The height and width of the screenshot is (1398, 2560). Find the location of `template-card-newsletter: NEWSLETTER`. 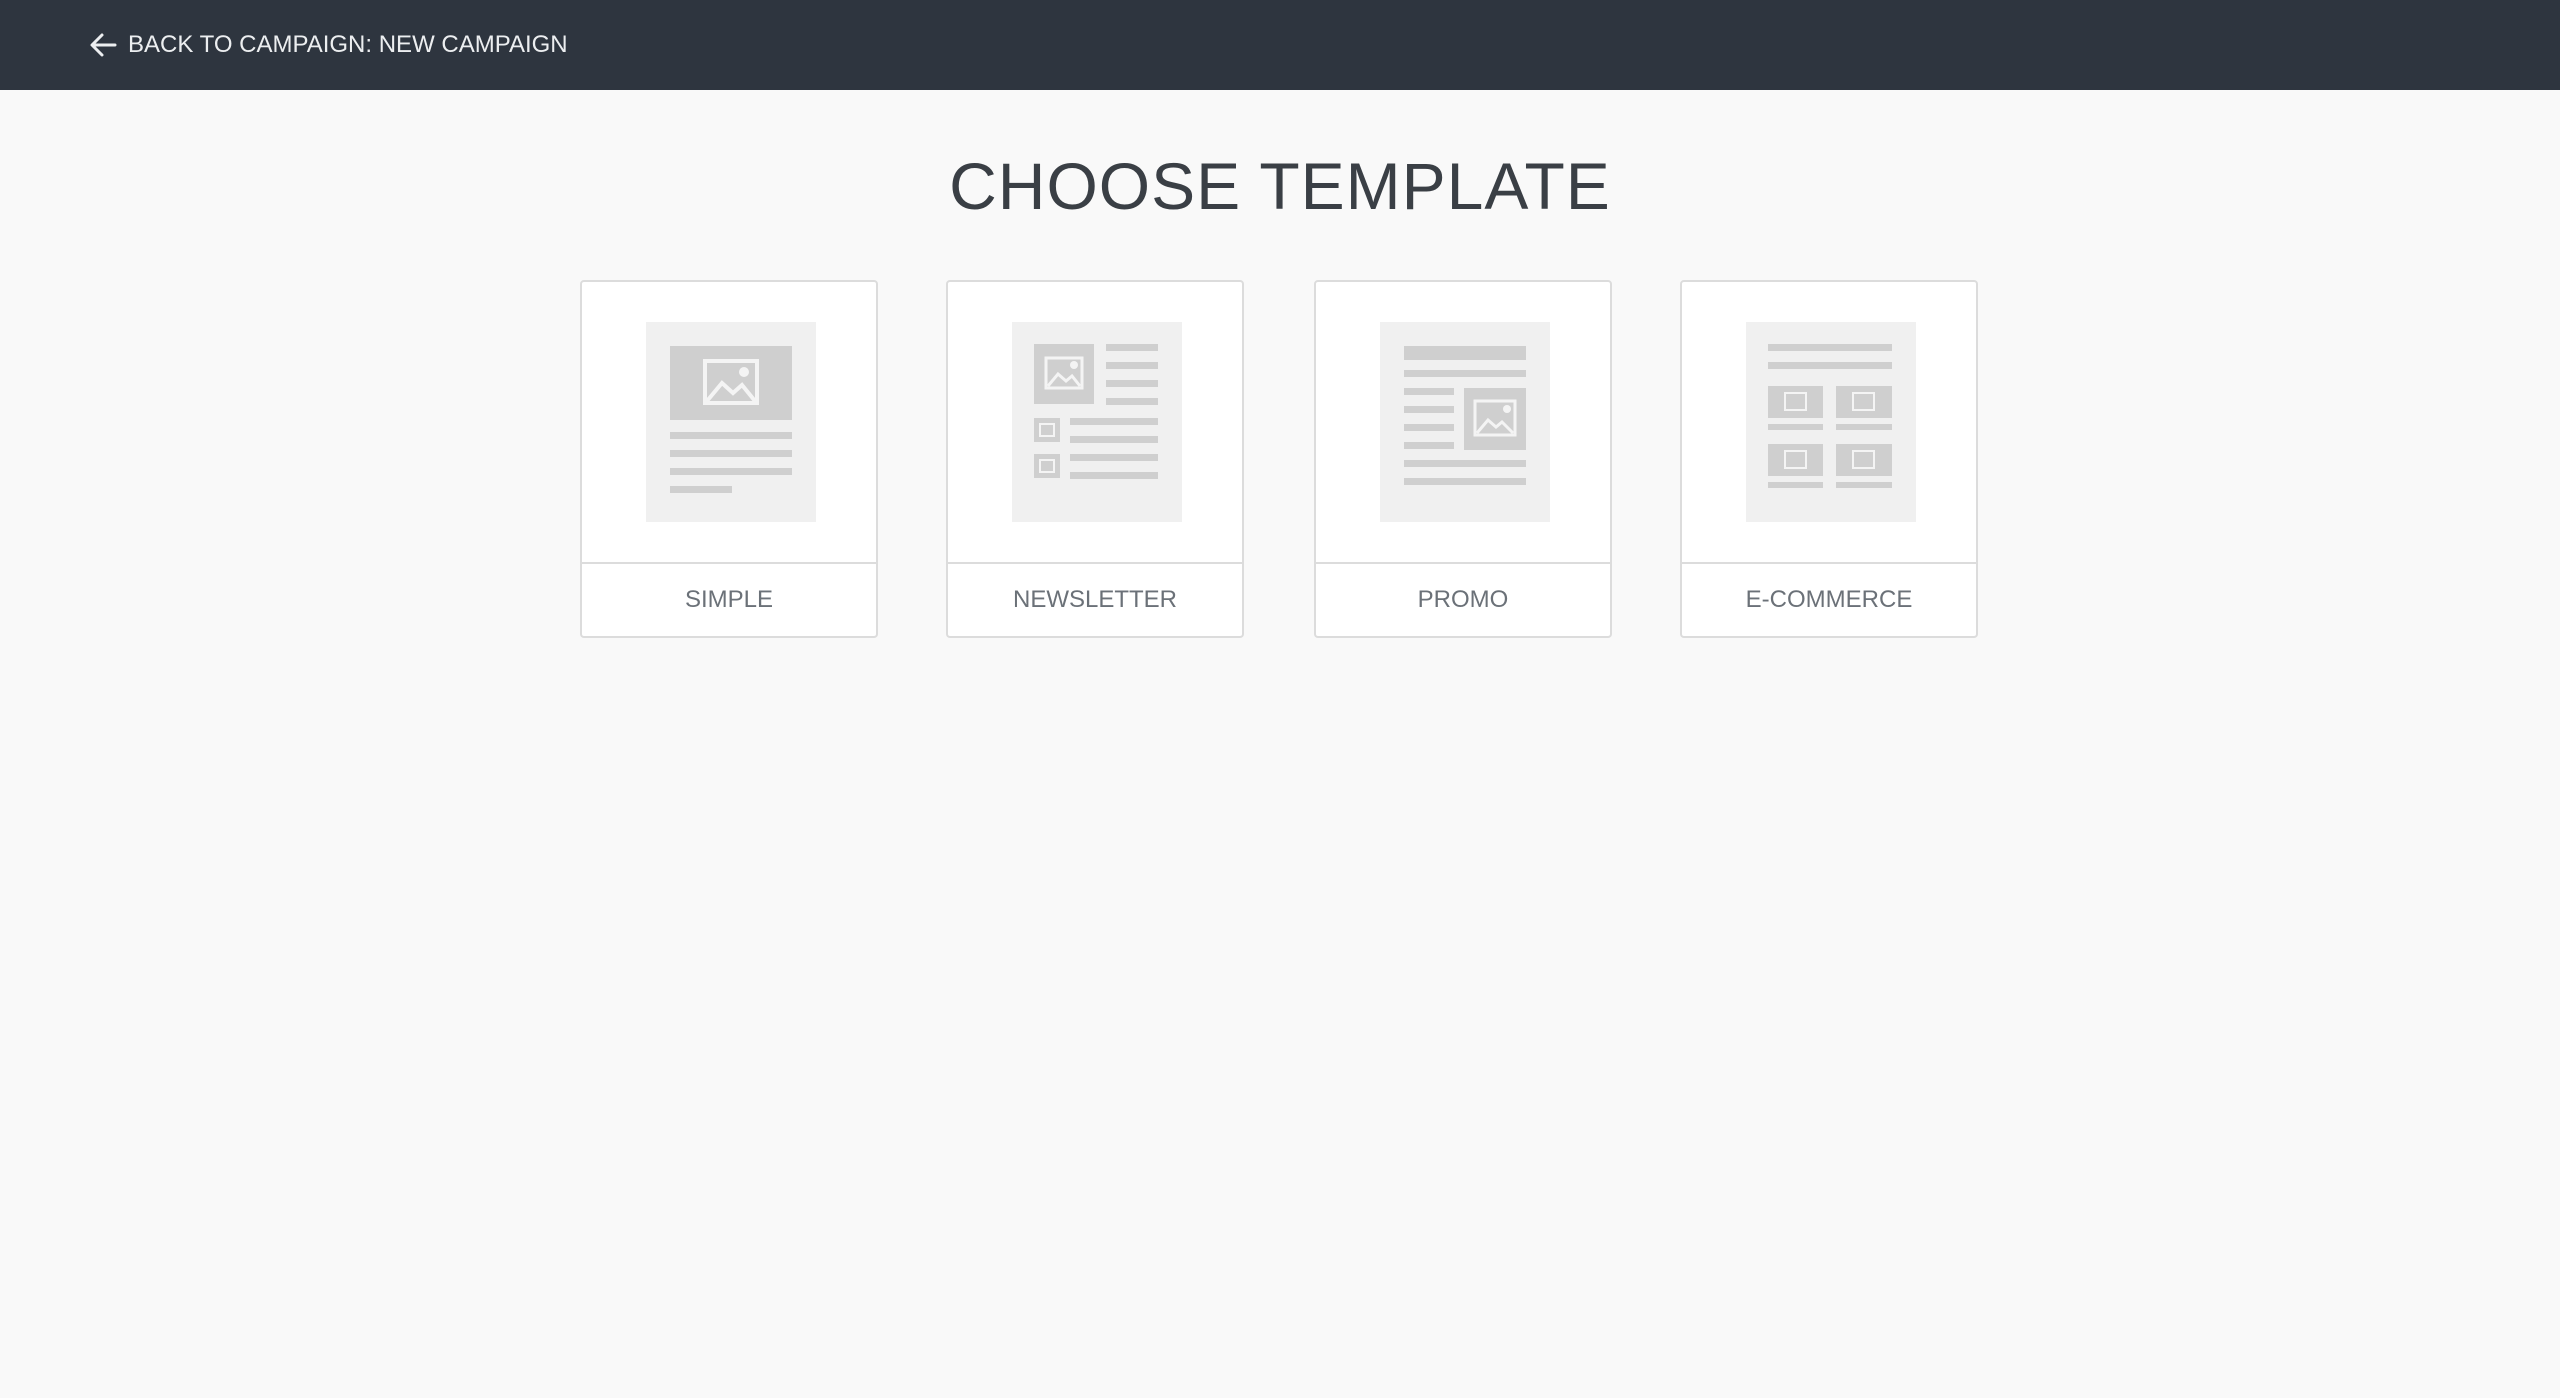

template-card-newsletter: NEWSLETTER is located at coordinates (1095, 459).